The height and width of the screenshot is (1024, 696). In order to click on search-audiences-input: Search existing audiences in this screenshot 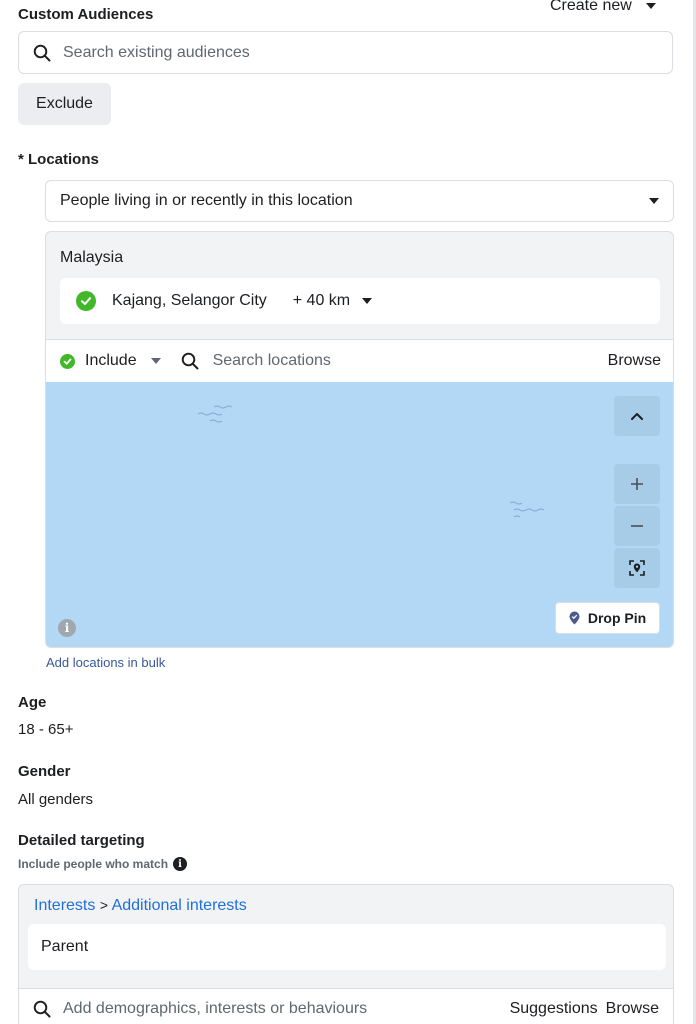, I will do `click(345, 52)`.